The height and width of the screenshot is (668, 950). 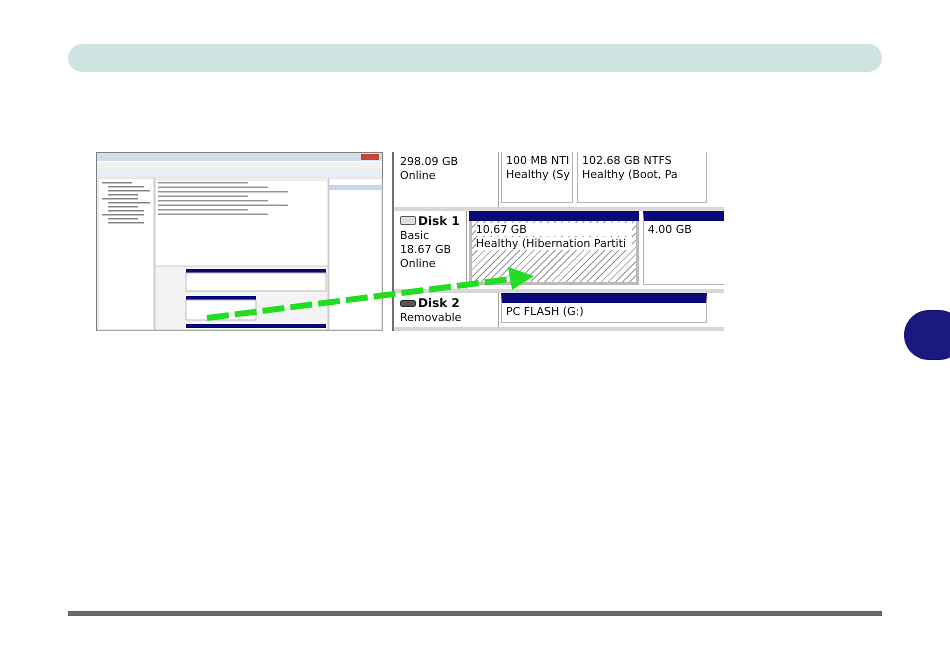 I want to click on disk-name: Disk 2, so click(x=439, y=303).